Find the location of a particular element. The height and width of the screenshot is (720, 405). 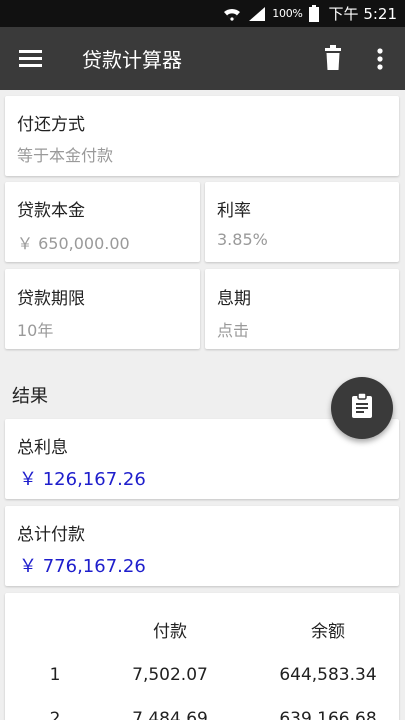

repayment-method-value: 等于本金付款 is located at coordinates (65, 155).